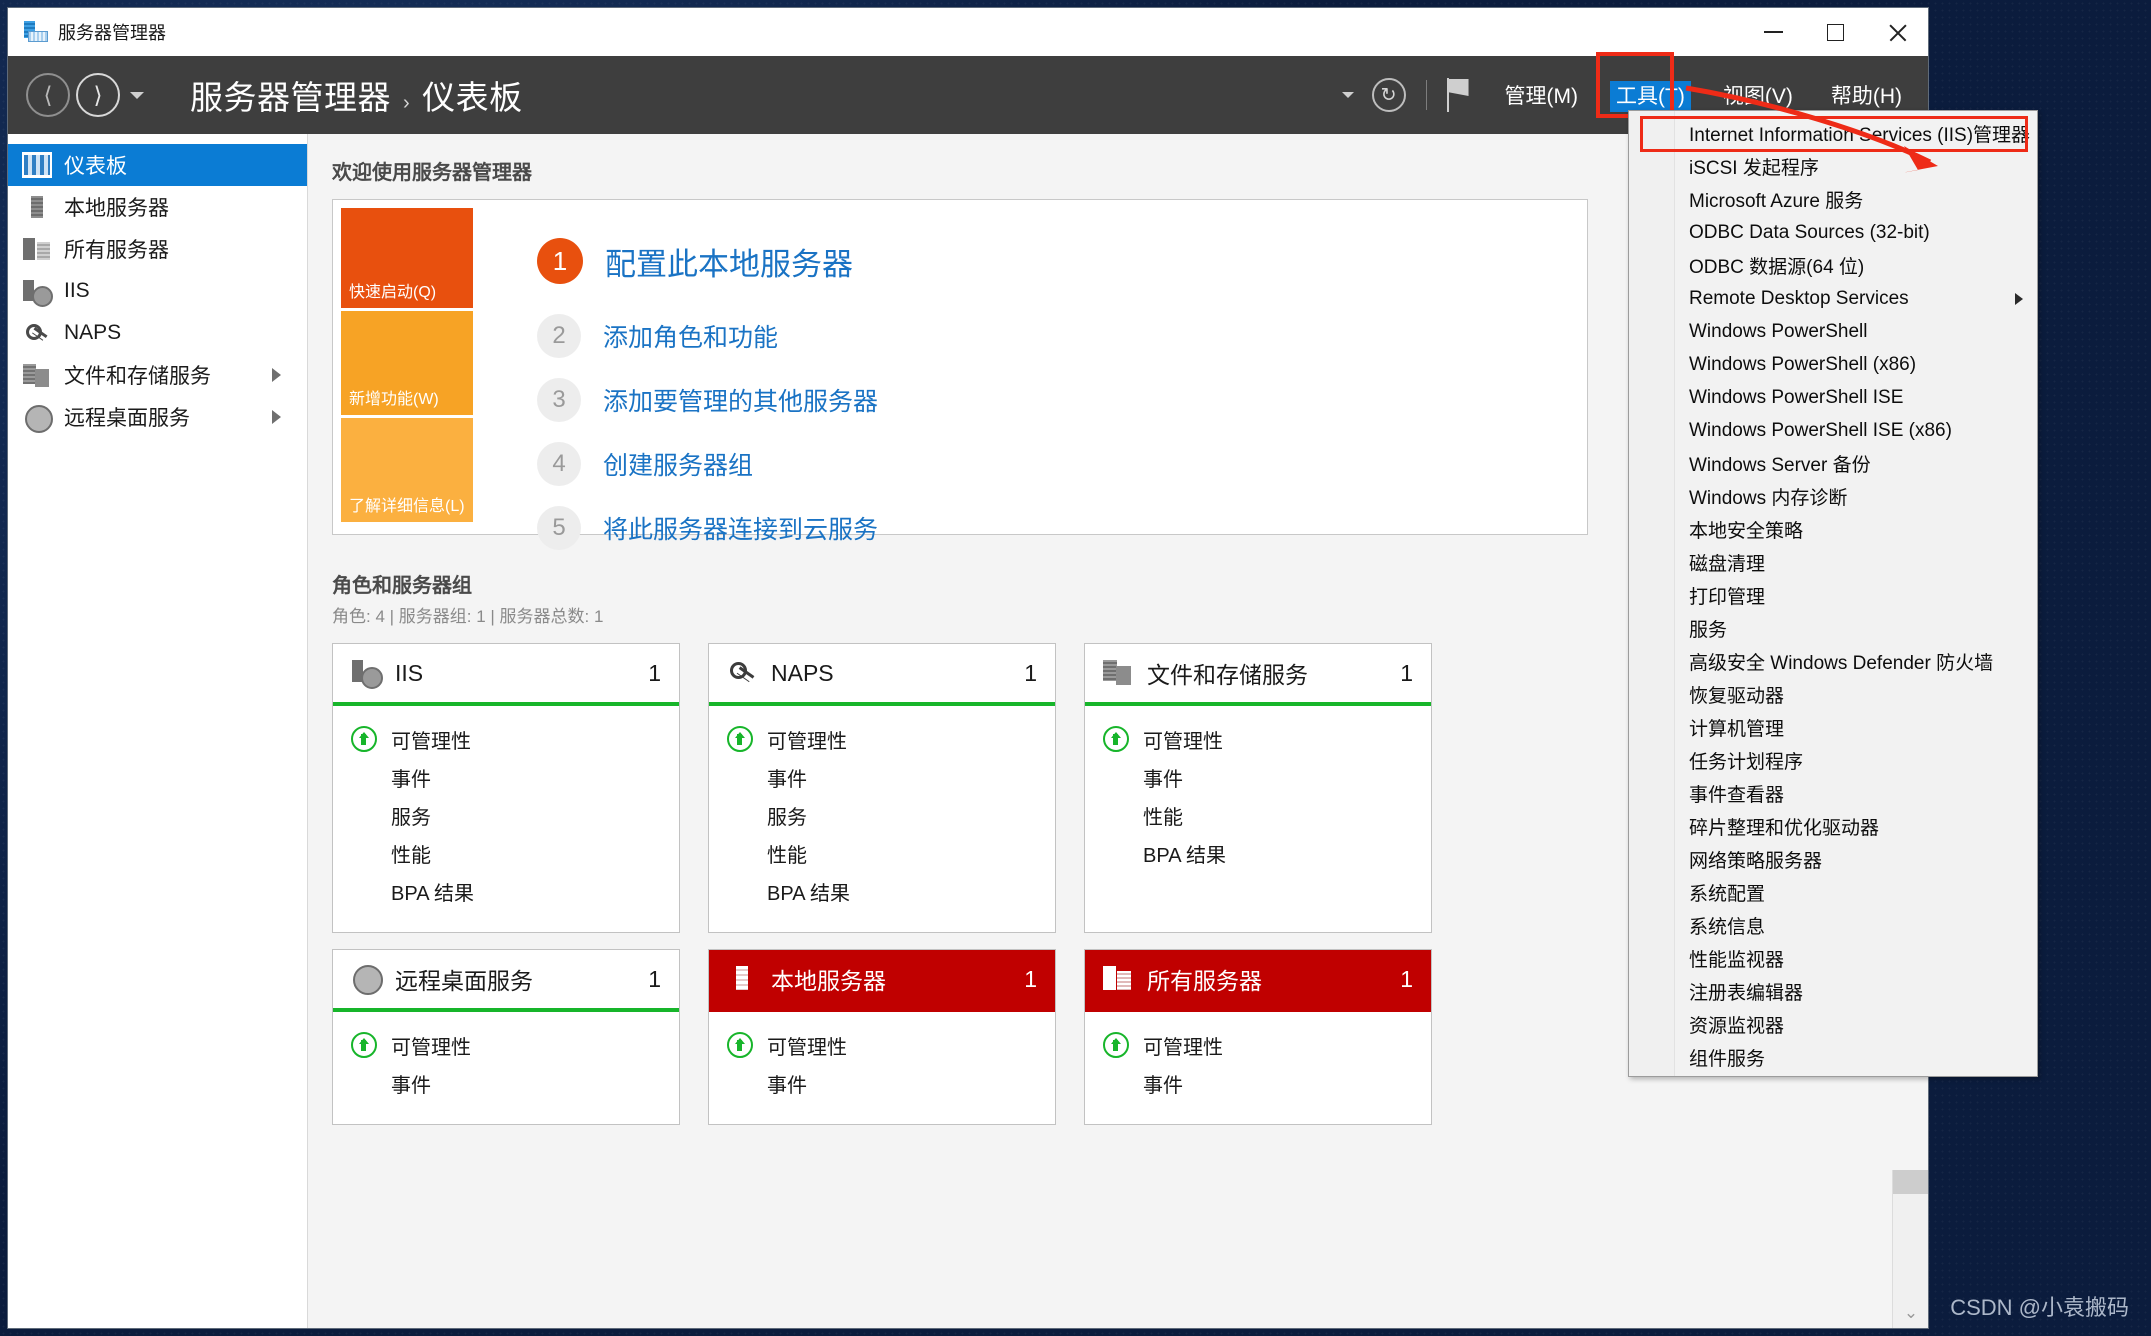  Describe the element at coordinates (1758, 95) in the screenshot. I see `menu-view: 视图(V)` at that location.